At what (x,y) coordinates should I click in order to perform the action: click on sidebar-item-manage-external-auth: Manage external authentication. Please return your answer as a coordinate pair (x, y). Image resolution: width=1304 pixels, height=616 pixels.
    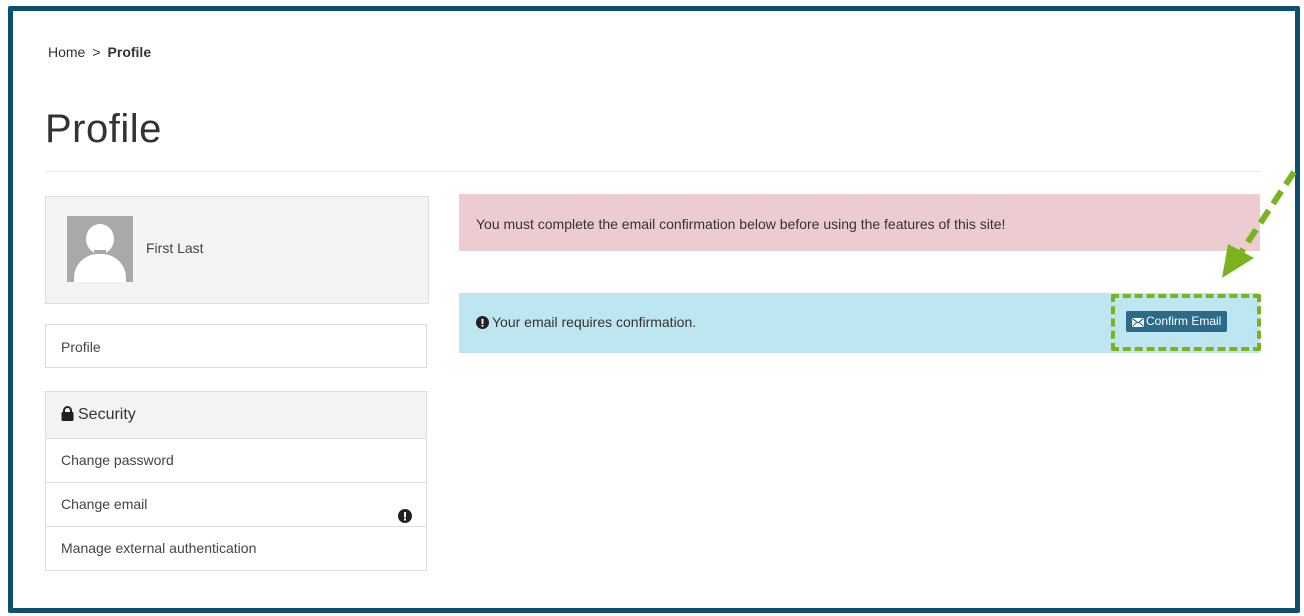
    Looking at the image, I should click on (236, 549).